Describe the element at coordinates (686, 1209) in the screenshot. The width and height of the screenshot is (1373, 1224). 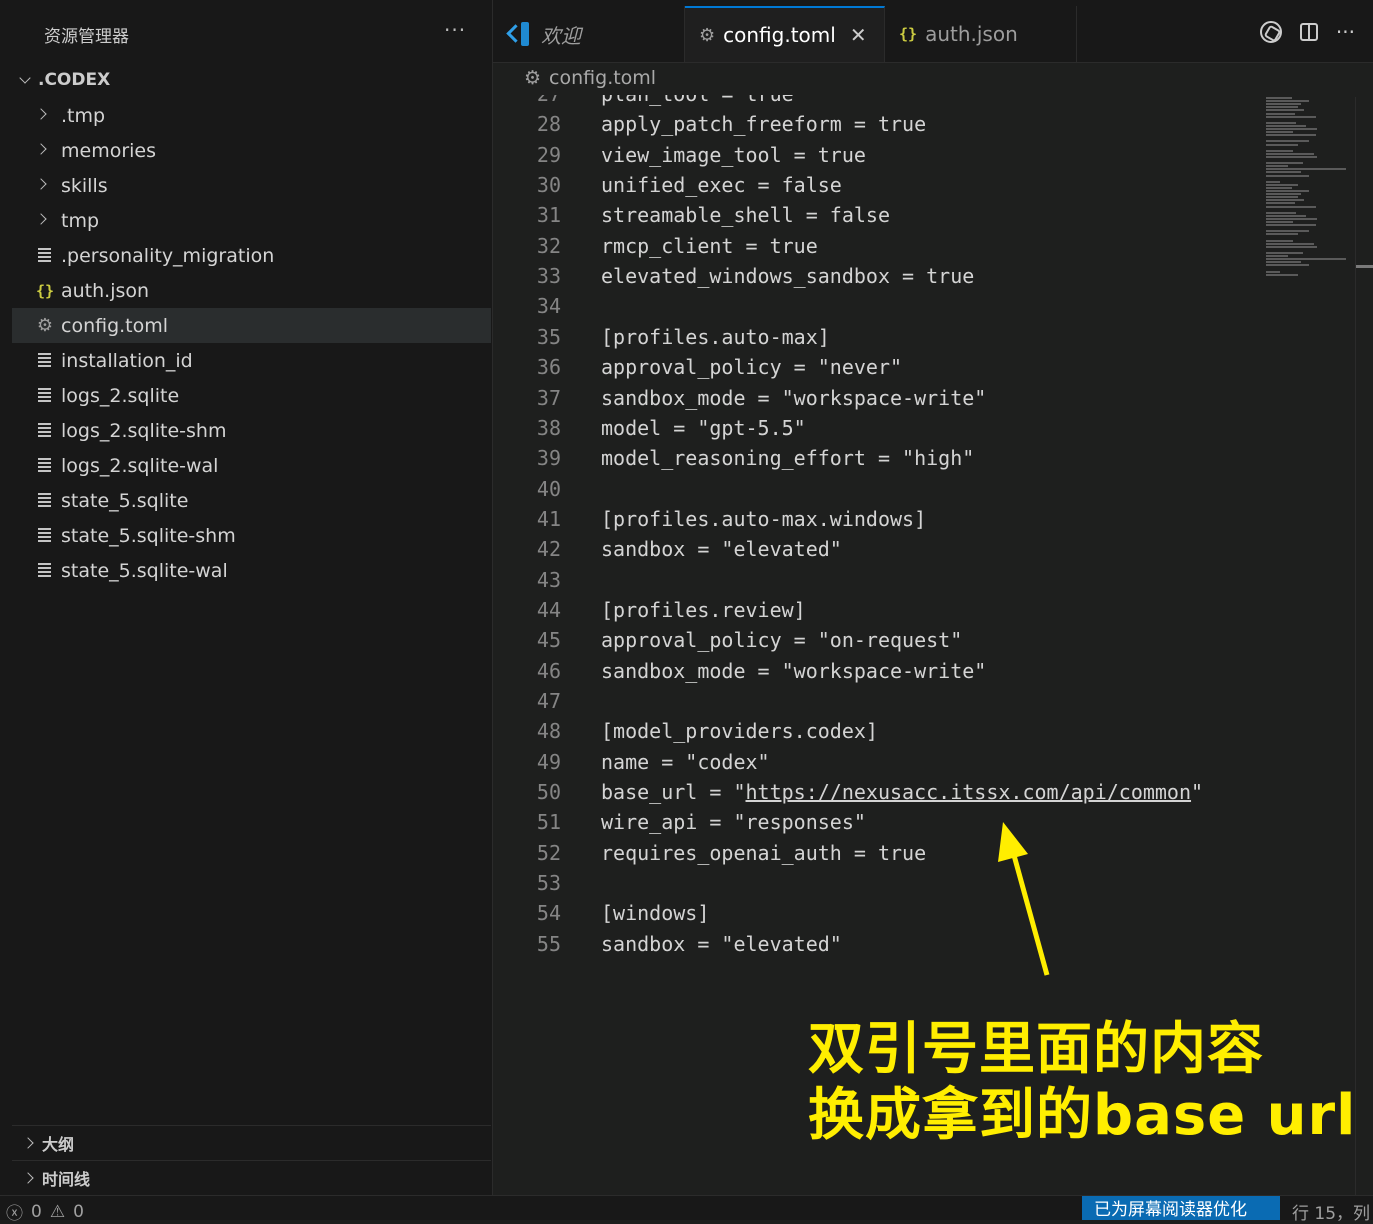
I see `status-bar: ⓧ 0 ⚠ 0 已为屏幕阅读器优化 行 15，列` at that location.